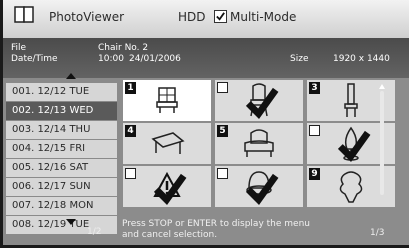 This screenshot has width=409, height=248. Describe the element at coordinates (94, 232) in the screenshot. I see `list-page-indicator: 1/2` at that location.